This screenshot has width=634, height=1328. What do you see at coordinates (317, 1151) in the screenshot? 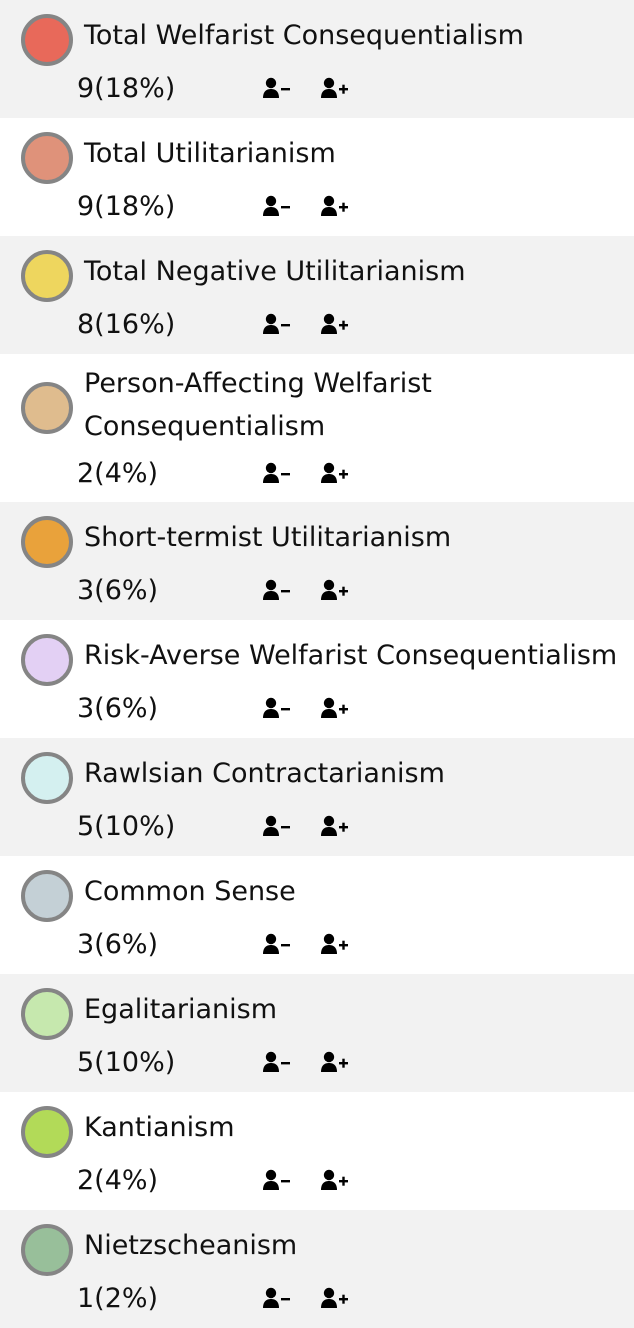
I see `theory-row: Kantianism 2(4%)` at bounding box center [317, 1151].